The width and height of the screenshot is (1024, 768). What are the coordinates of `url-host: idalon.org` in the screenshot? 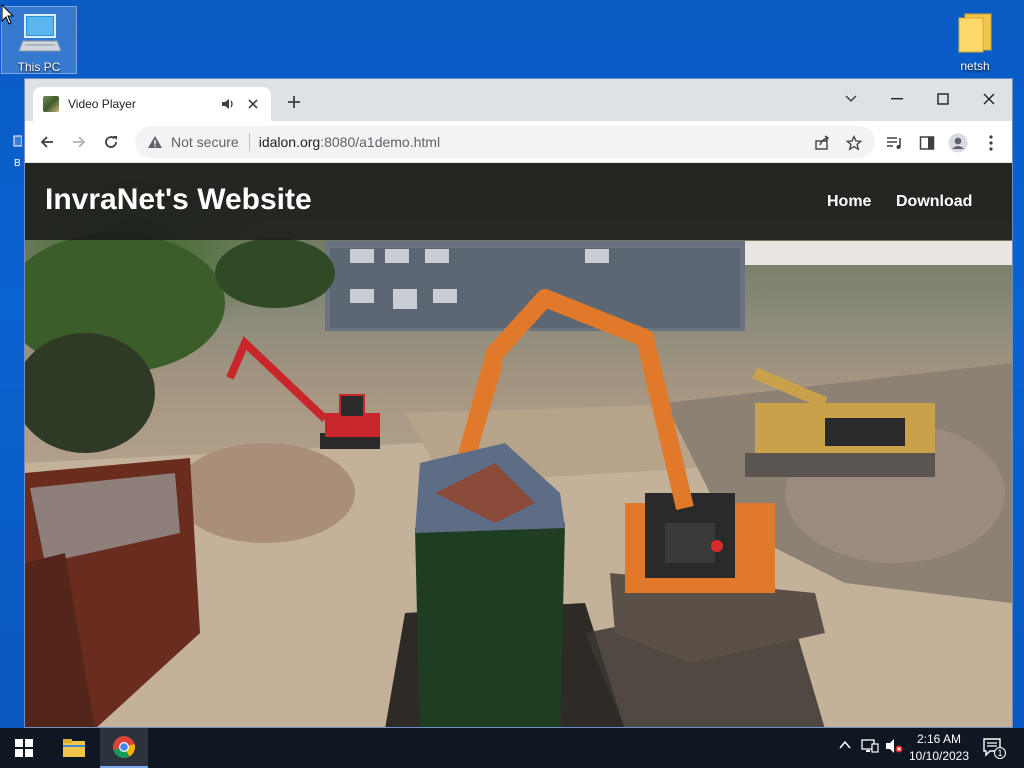 It's located at (289, 142).